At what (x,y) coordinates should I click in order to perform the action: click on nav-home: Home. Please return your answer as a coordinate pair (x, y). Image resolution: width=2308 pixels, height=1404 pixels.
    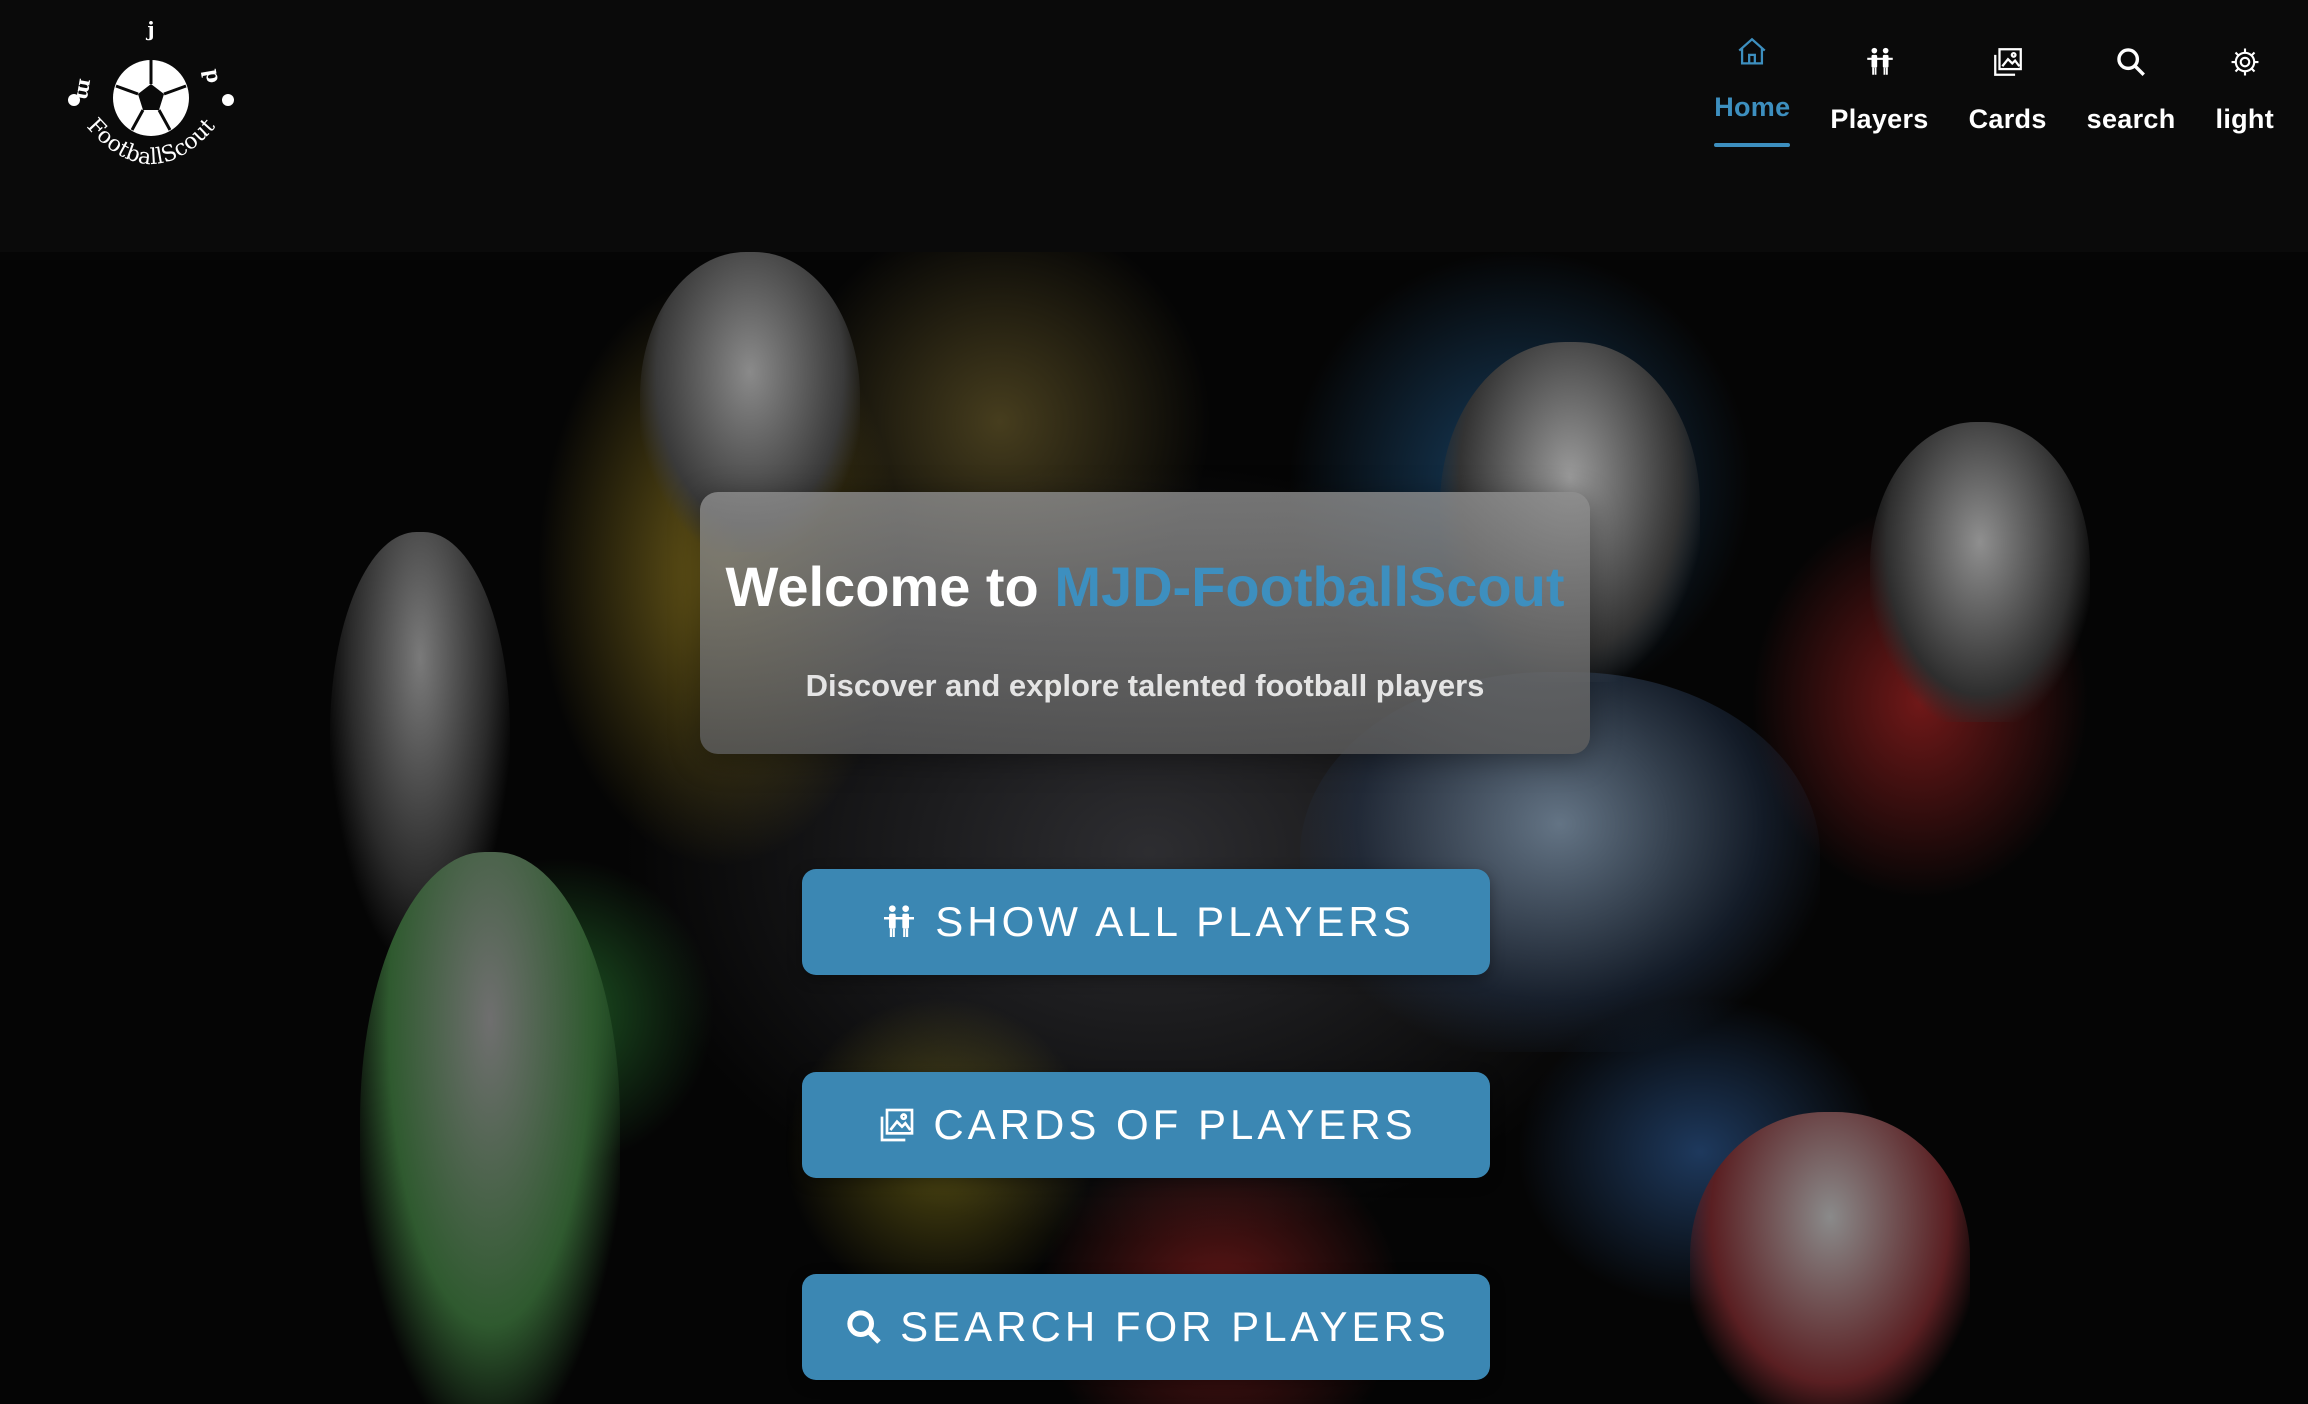
    Looking at the image, I should click on (1752, 92).